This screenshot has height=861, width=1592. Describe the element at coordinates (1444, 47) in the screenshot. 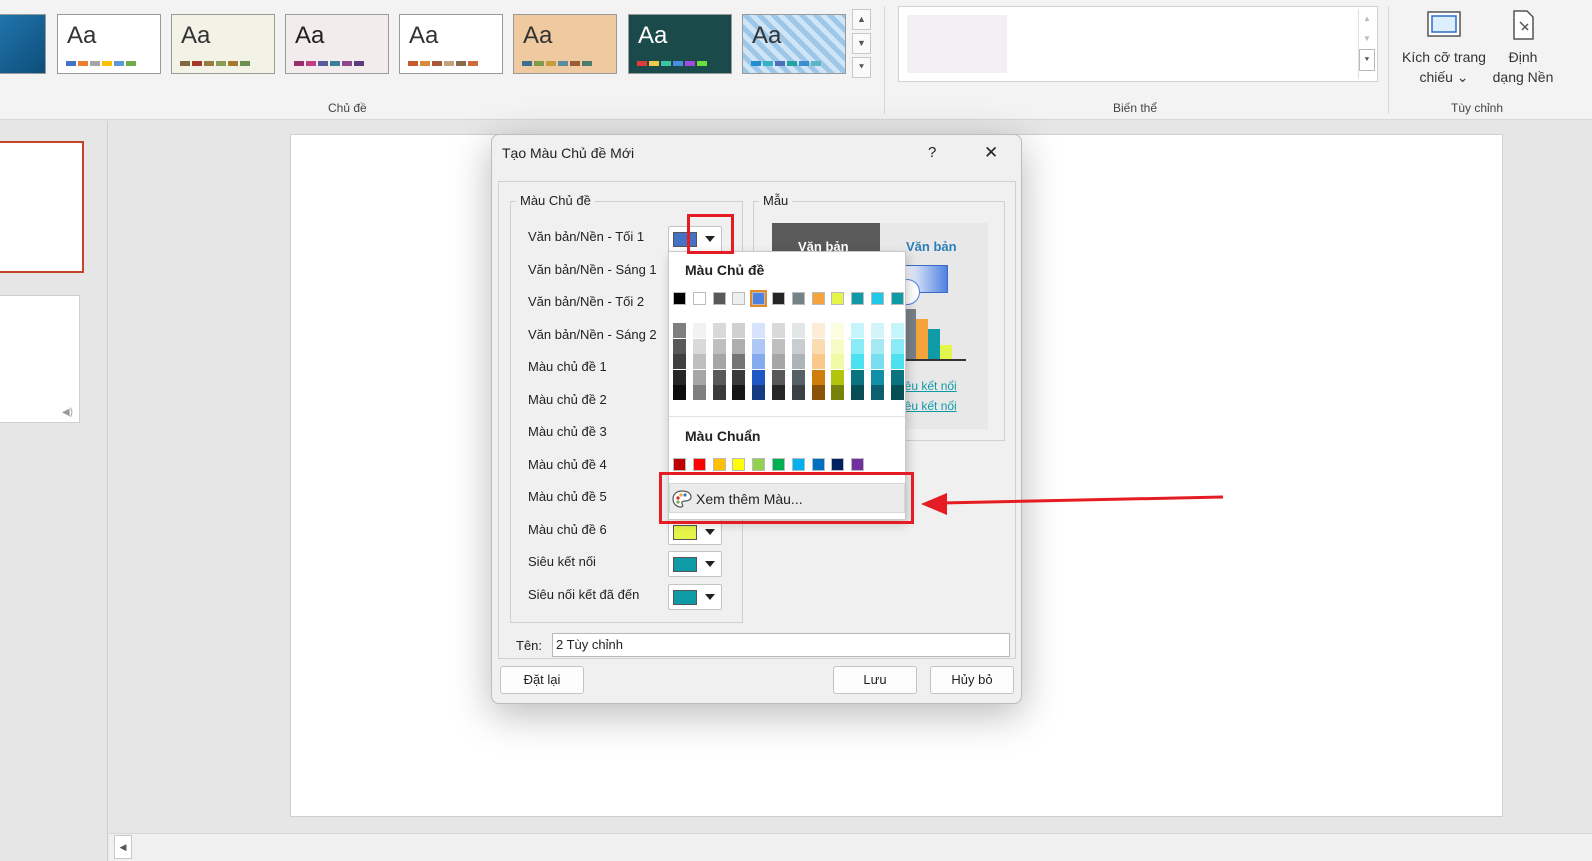

I see `slide-size-button: Kích cỡ trang chiếu ⌄` at that location.